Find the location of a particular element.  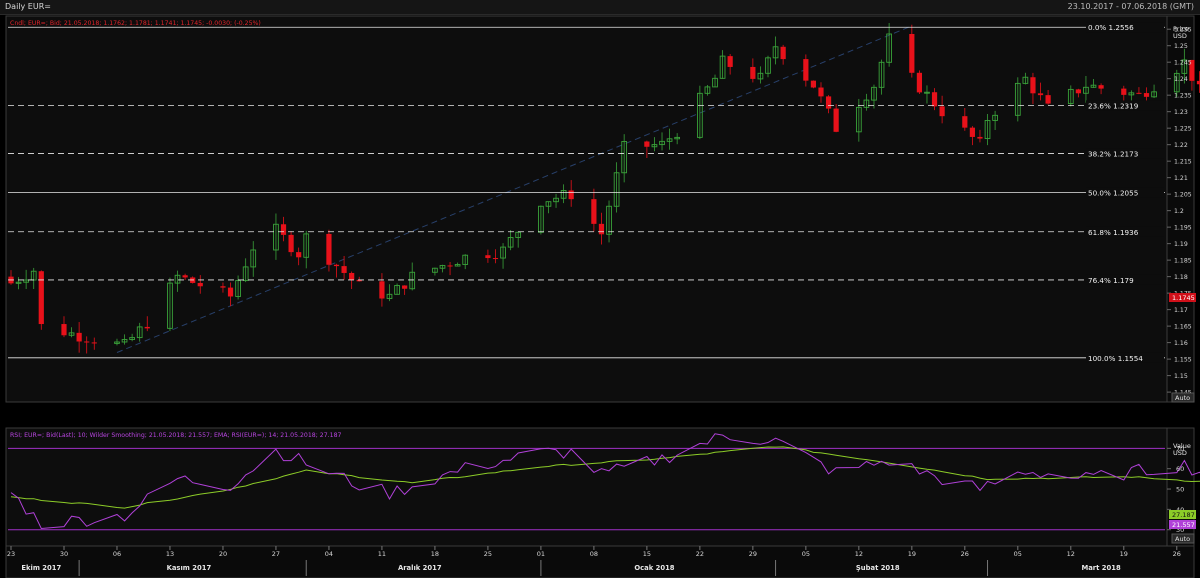

month-label: Ocak 2018 is located at coordinates (654, 568).